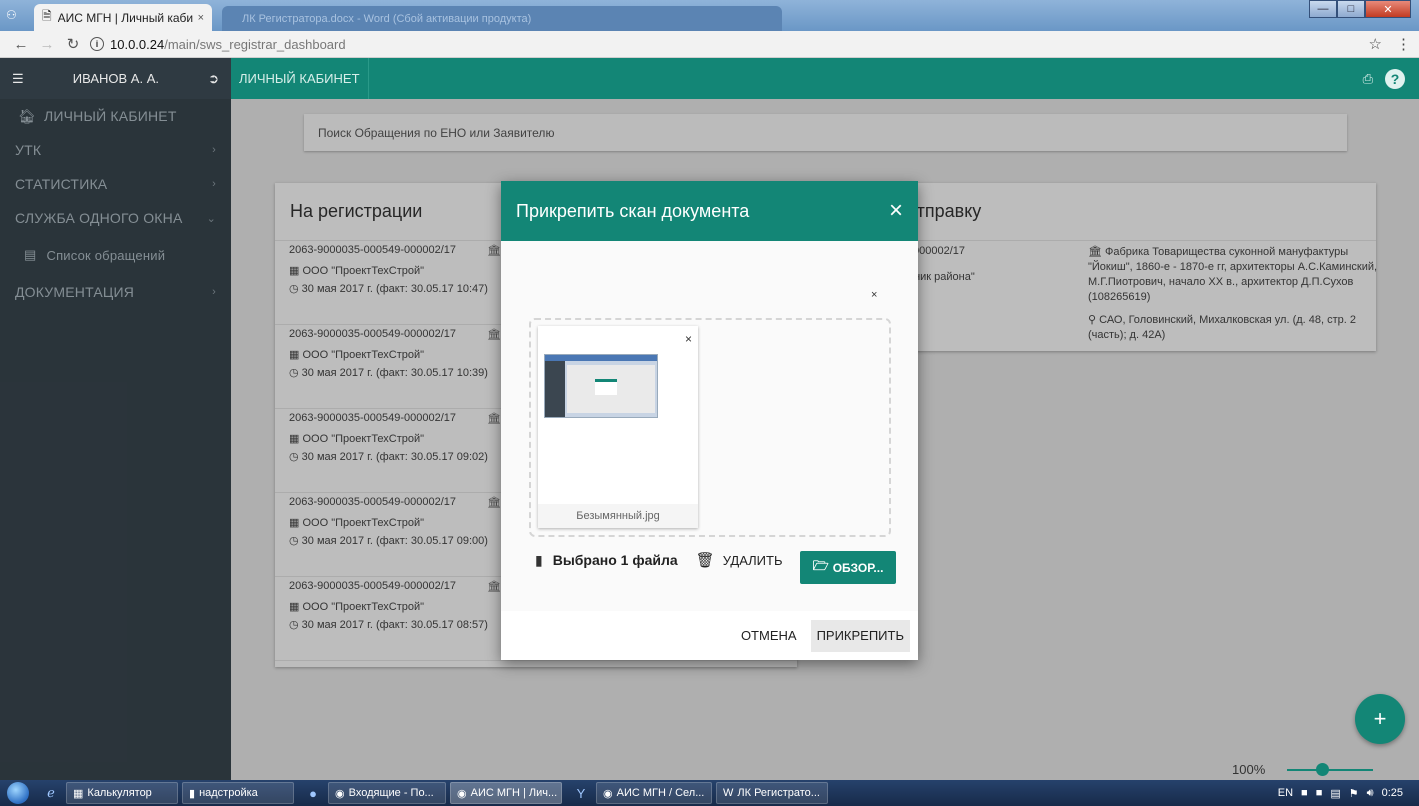 This screenshot has width=1419, height=806. I want to click on close-icon: ×, so click(896, 211).